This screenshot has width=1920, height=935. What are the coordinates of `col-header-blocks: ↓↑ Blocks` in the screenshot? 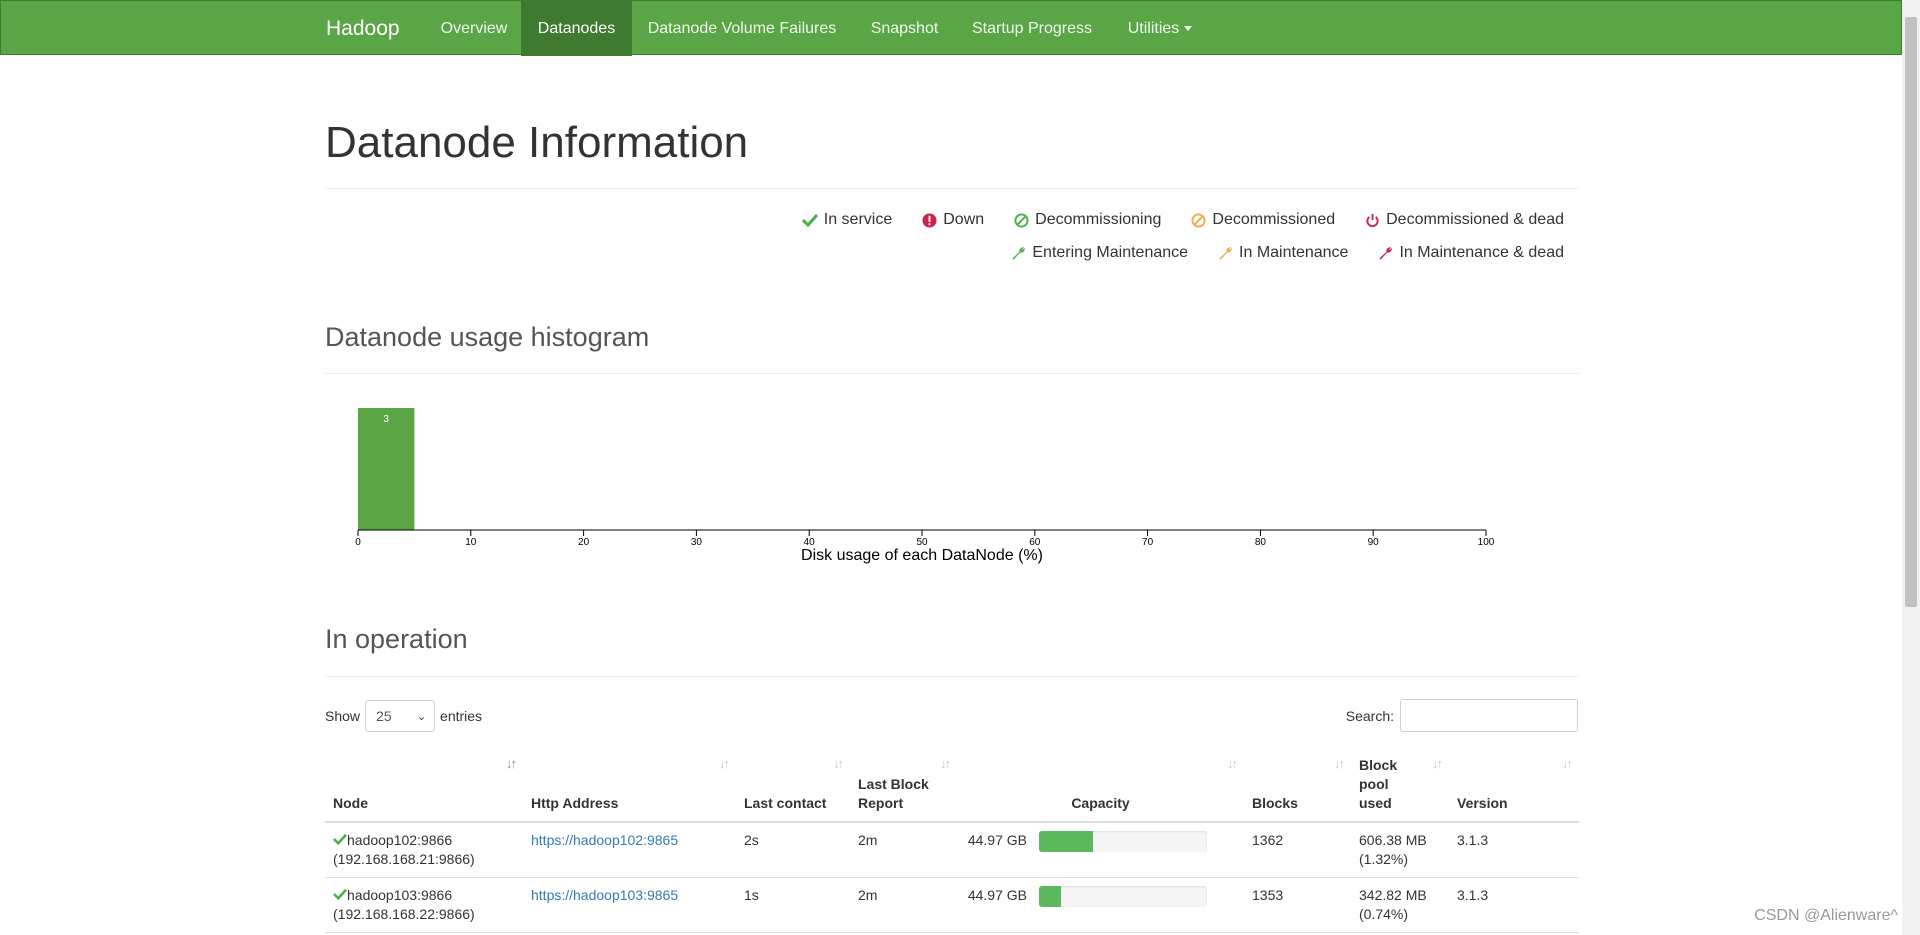 It's located at (1297, 785).